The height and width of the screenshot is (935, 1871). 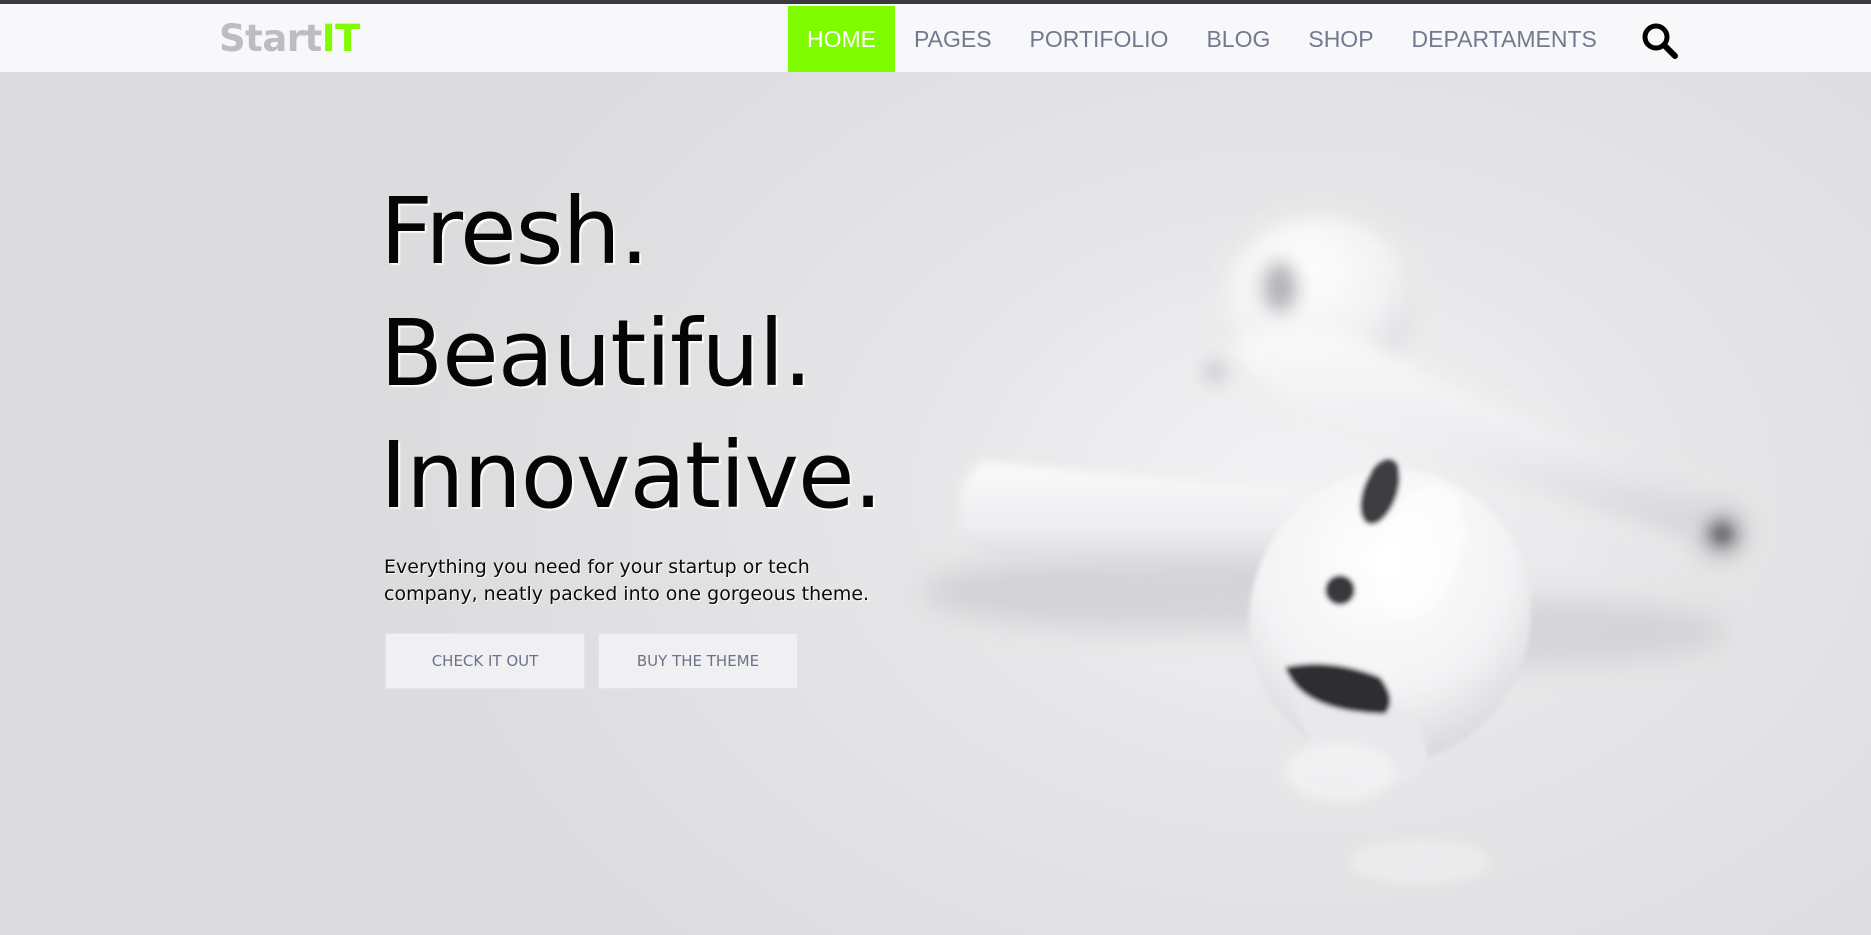 I want to click on hero-headline-line-2: Beautiful., so click(x=596, y=353).